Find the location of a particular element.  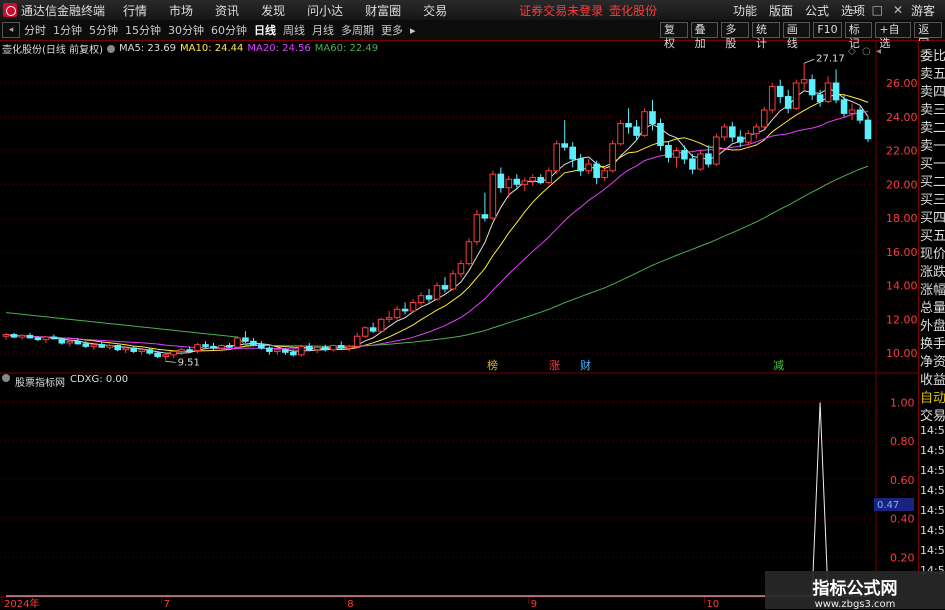

expand-icon: ◂ is located at coordinates (878, 51).